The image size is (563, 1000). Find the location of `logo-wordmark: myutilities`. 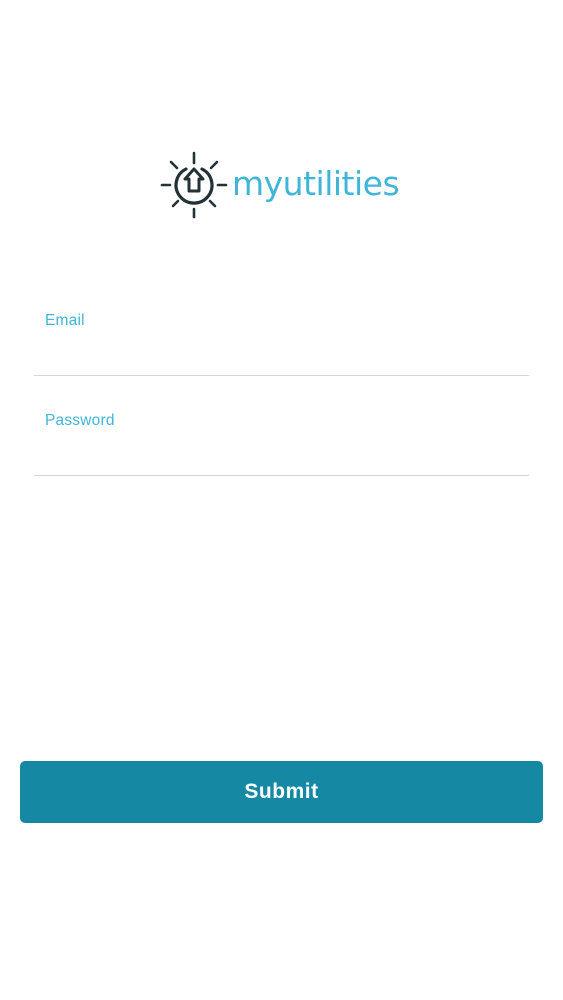

logo-wordmark: myutilities is located at coordinates (316, 183).